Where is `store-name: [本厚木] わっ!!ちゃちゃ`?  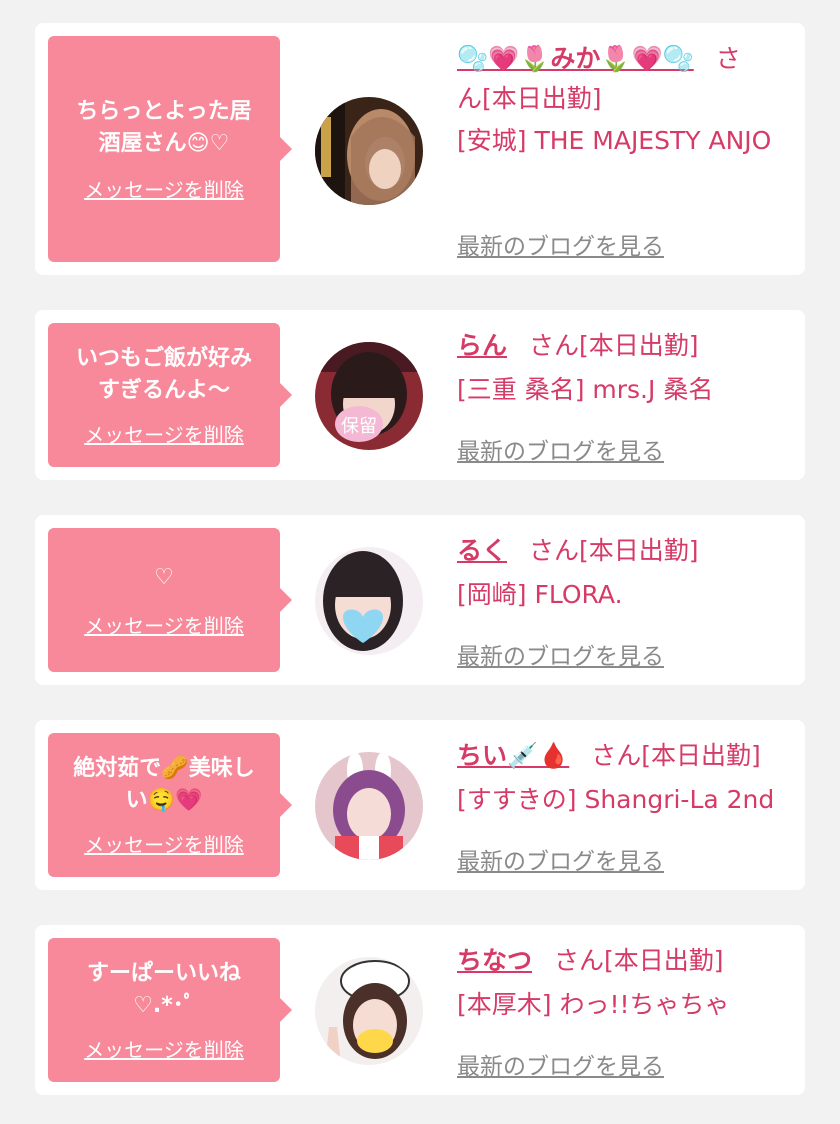
store-name: [本厚木] わっ!!ちゃちゃ is located at coordinates (593, 1004).